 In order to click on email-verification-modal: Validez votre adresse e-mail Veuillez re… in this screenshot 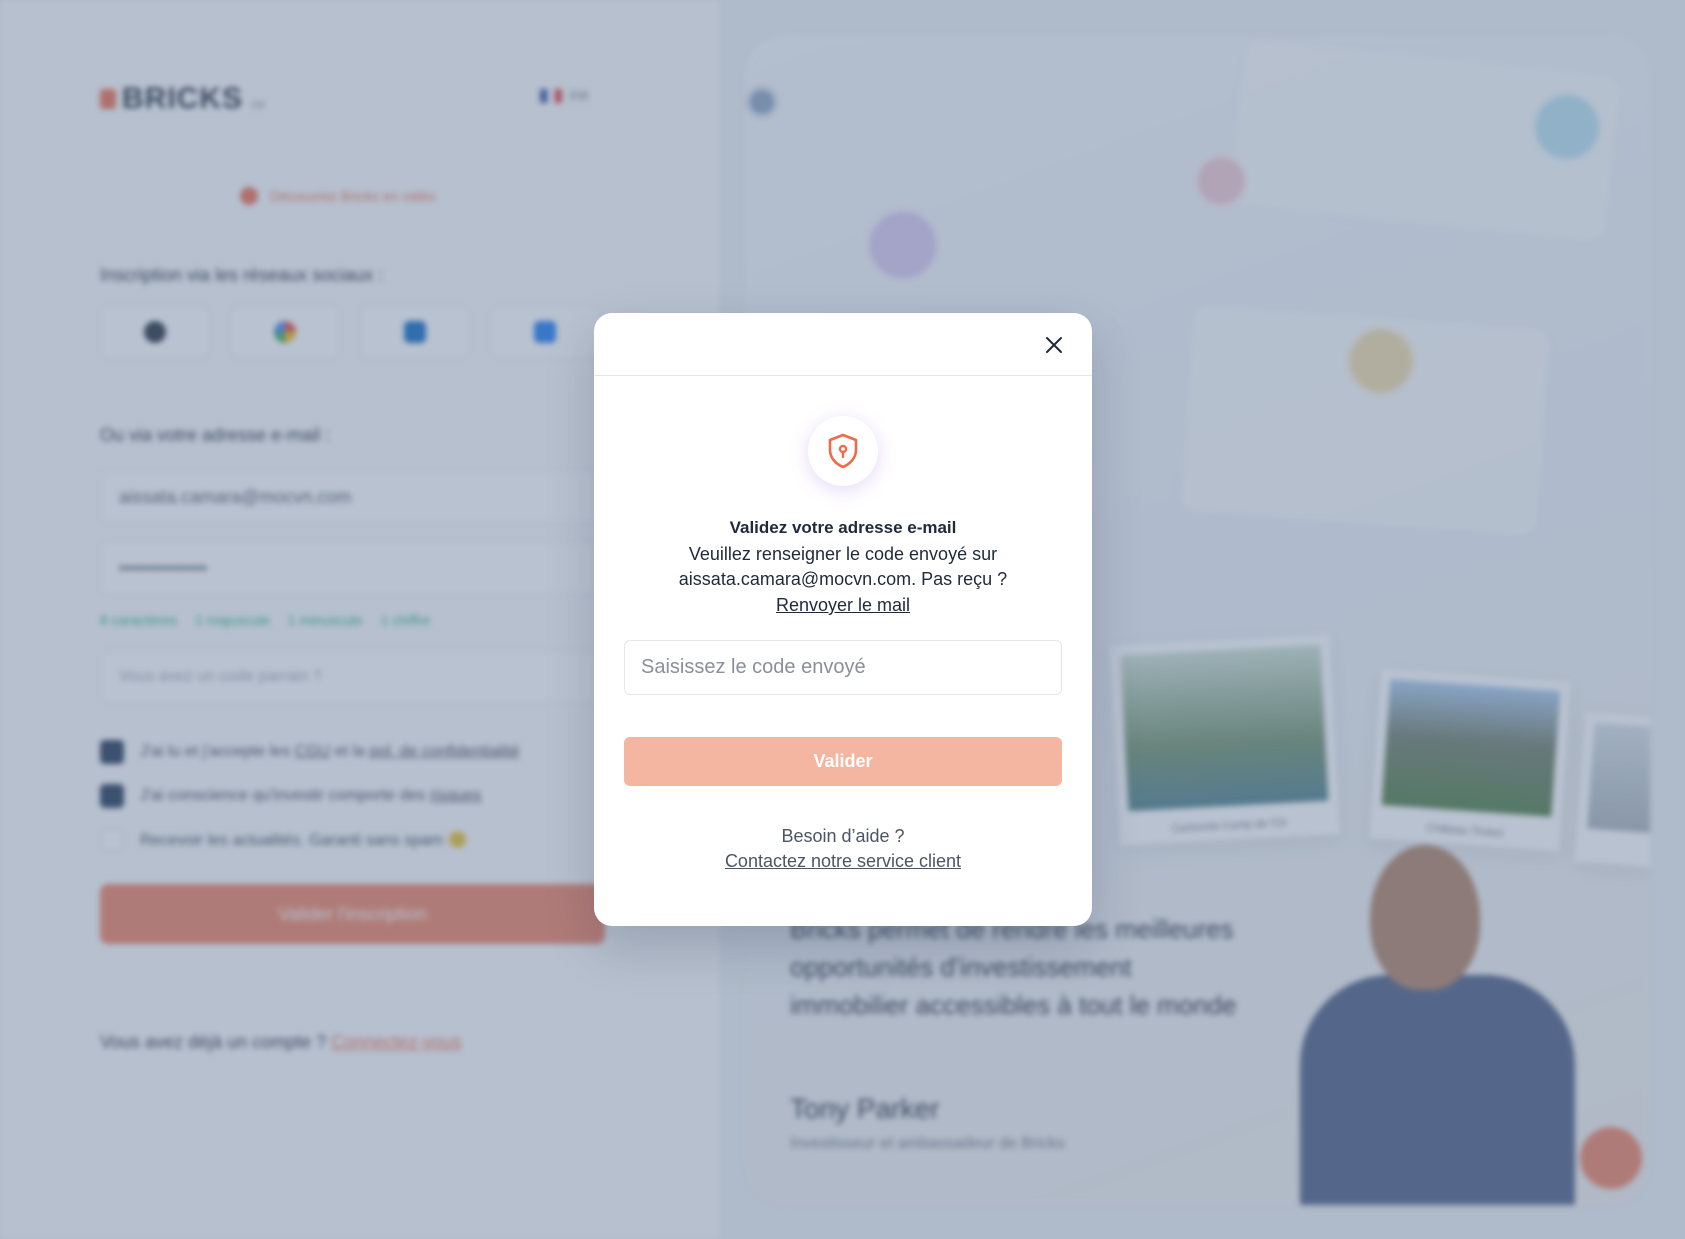, I will do `click(843, 619)`.